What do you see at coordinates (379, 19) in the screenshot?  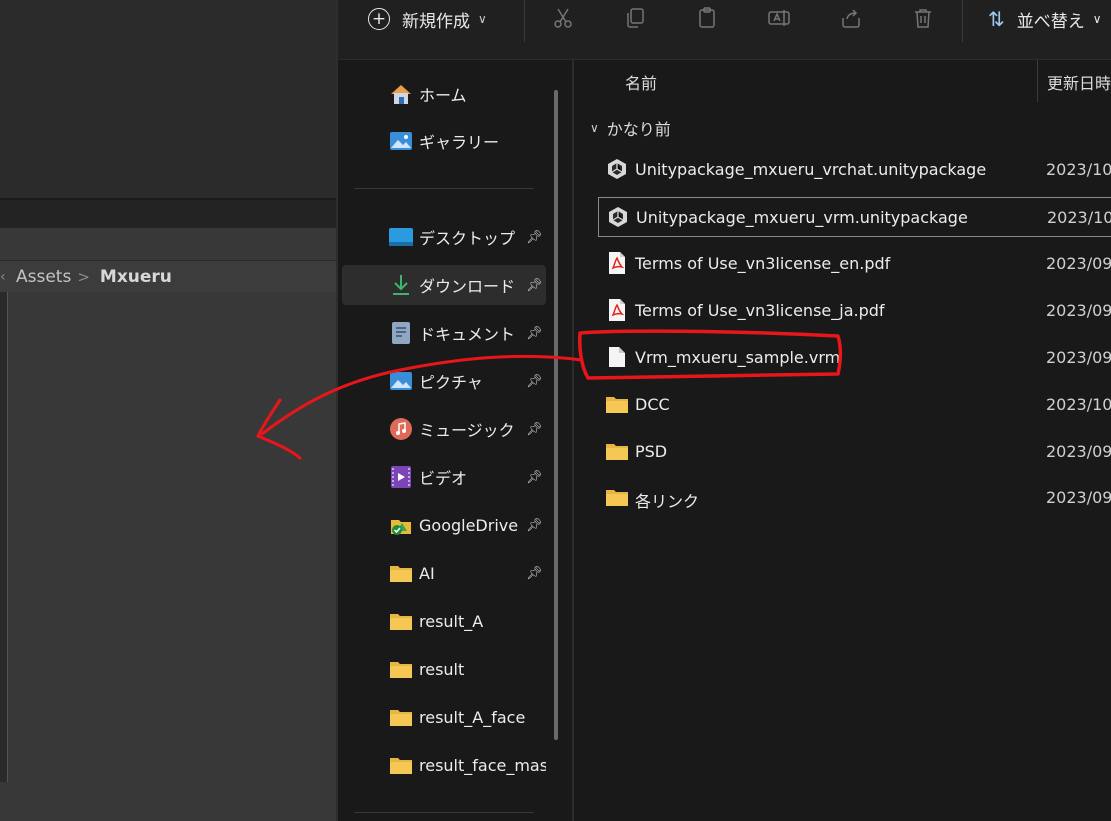 I see `plus-icon: +` at bounding box center [379, 19].